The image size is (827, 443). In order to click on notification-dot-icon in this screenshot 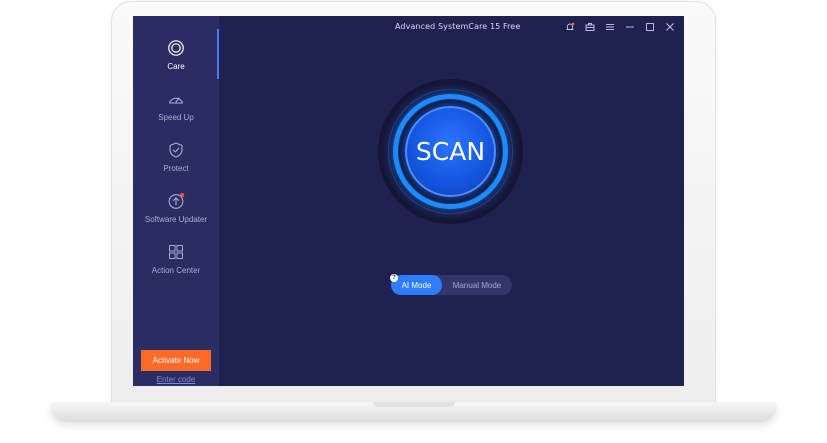, I will do `click(182, 195)`.